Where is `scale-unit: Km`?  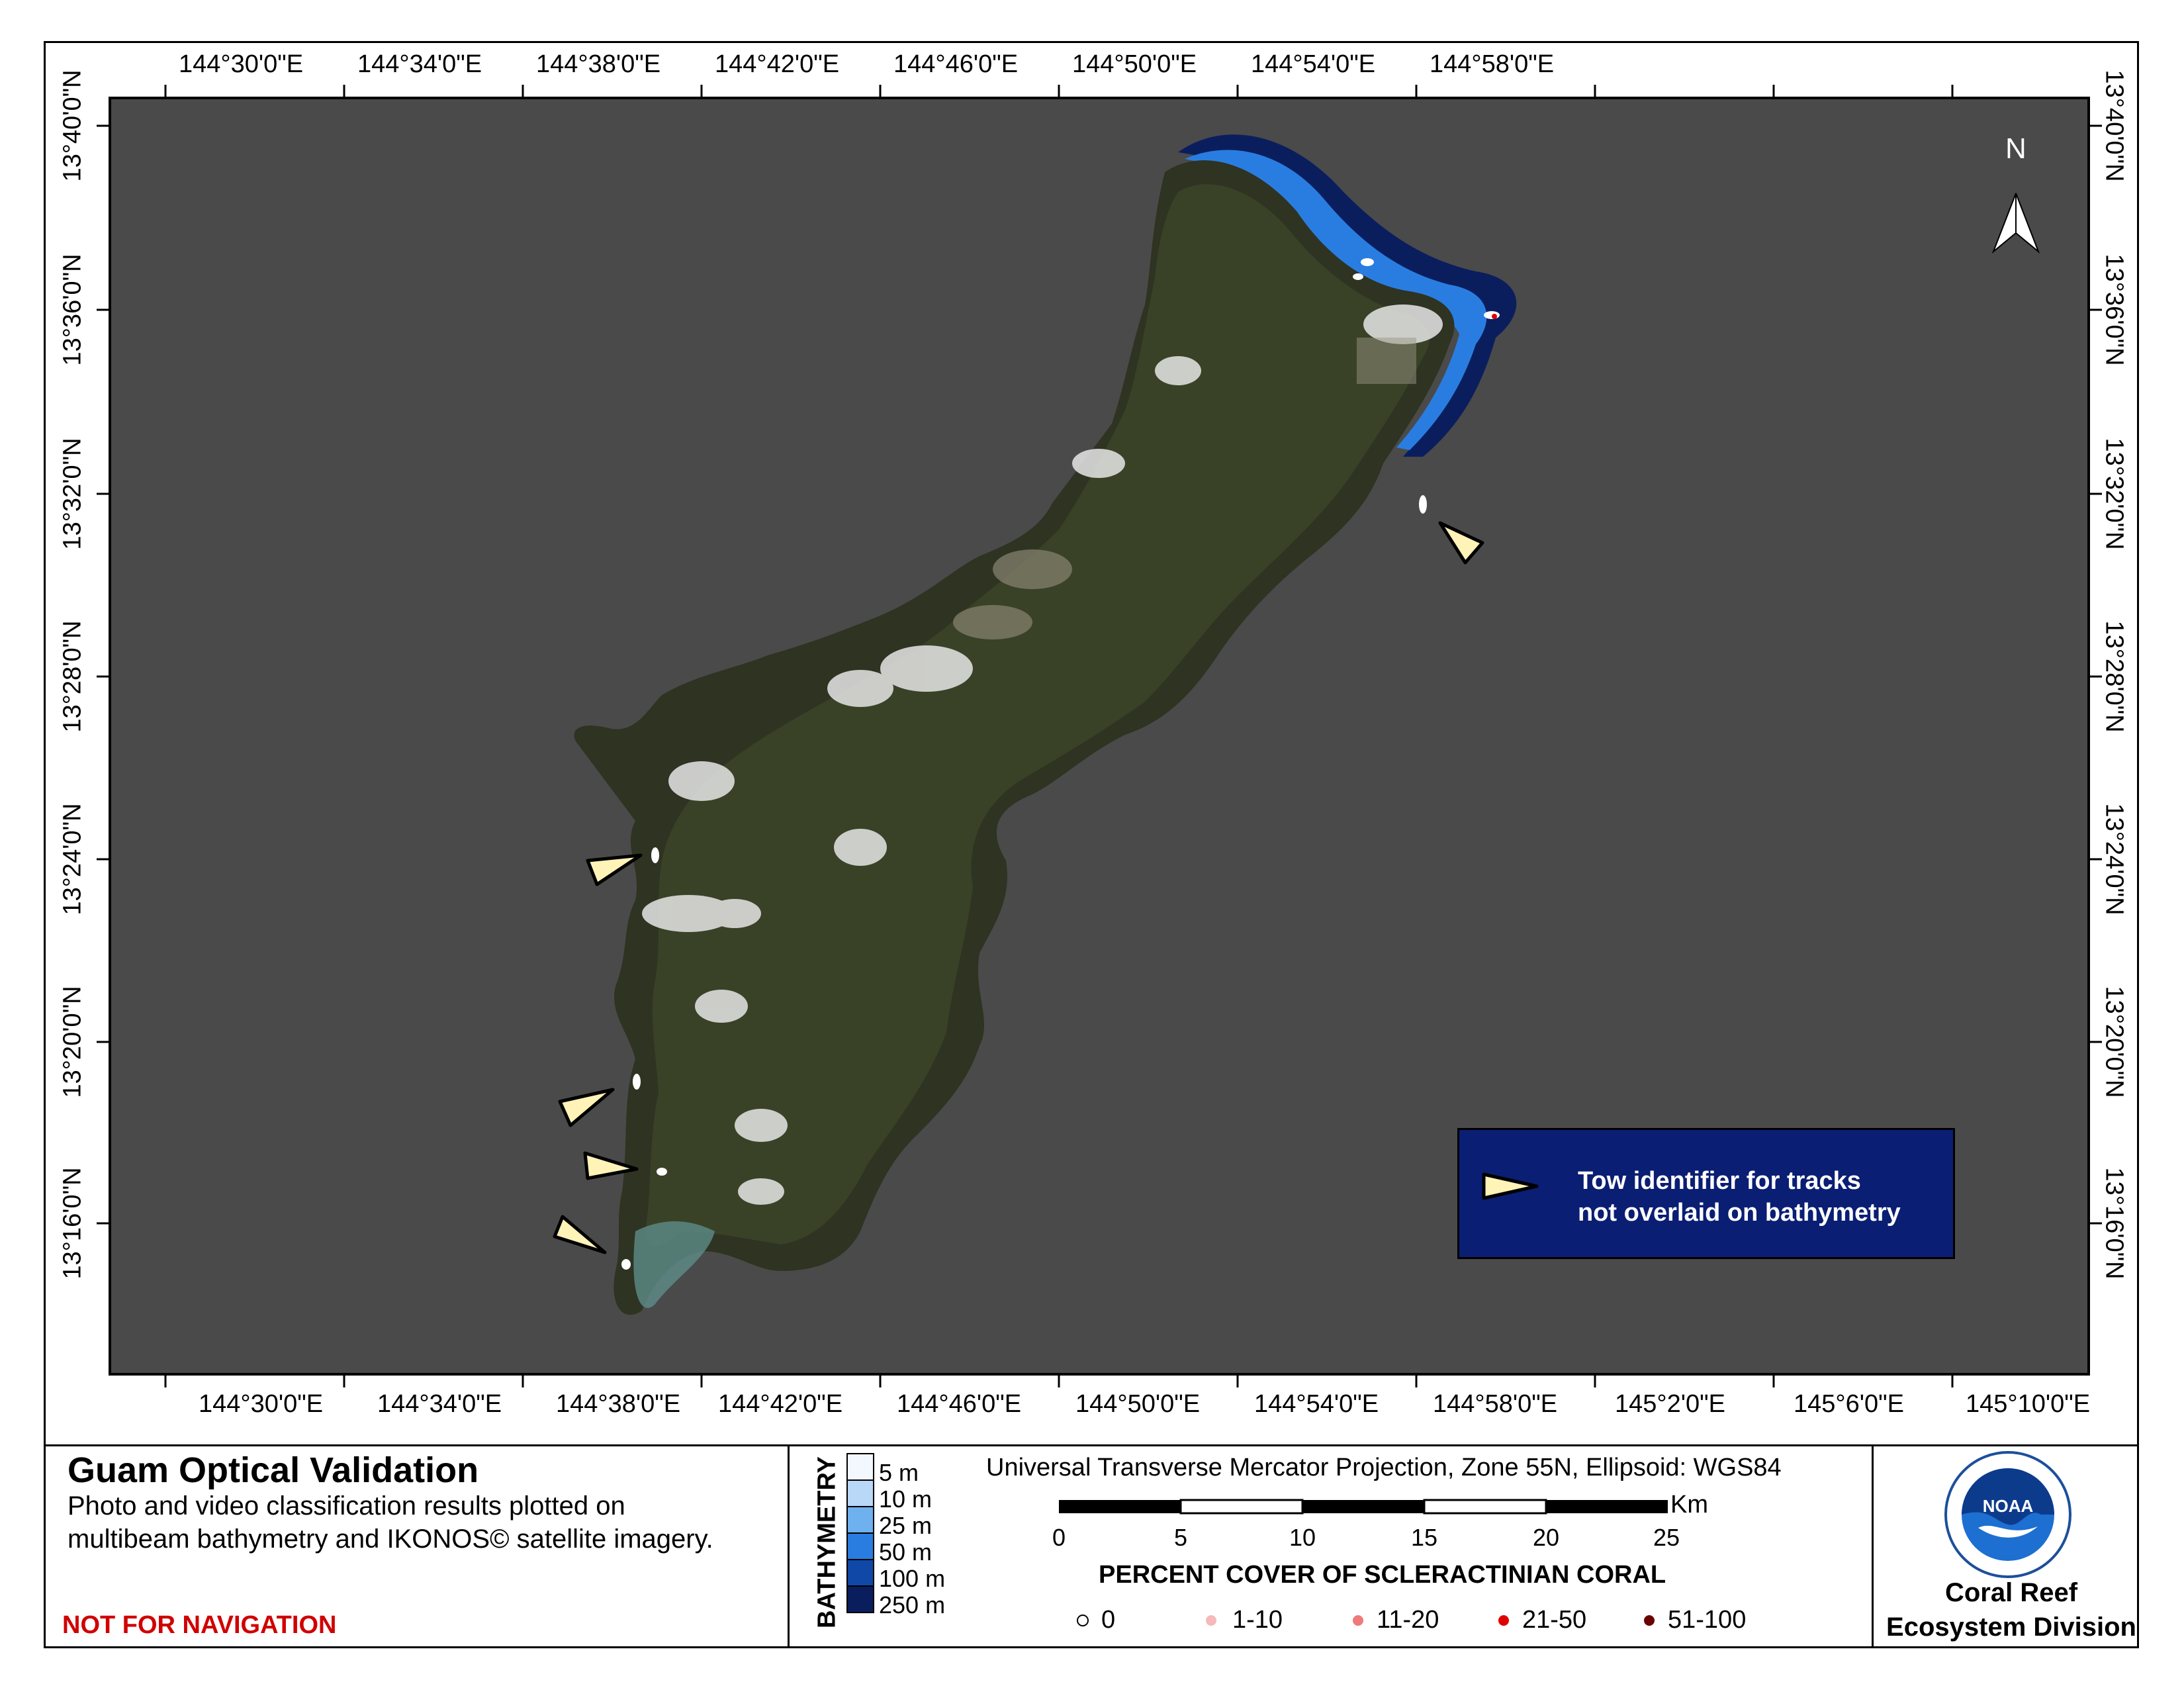 scale-unit: Km is located at coordinates (1689, 1505).